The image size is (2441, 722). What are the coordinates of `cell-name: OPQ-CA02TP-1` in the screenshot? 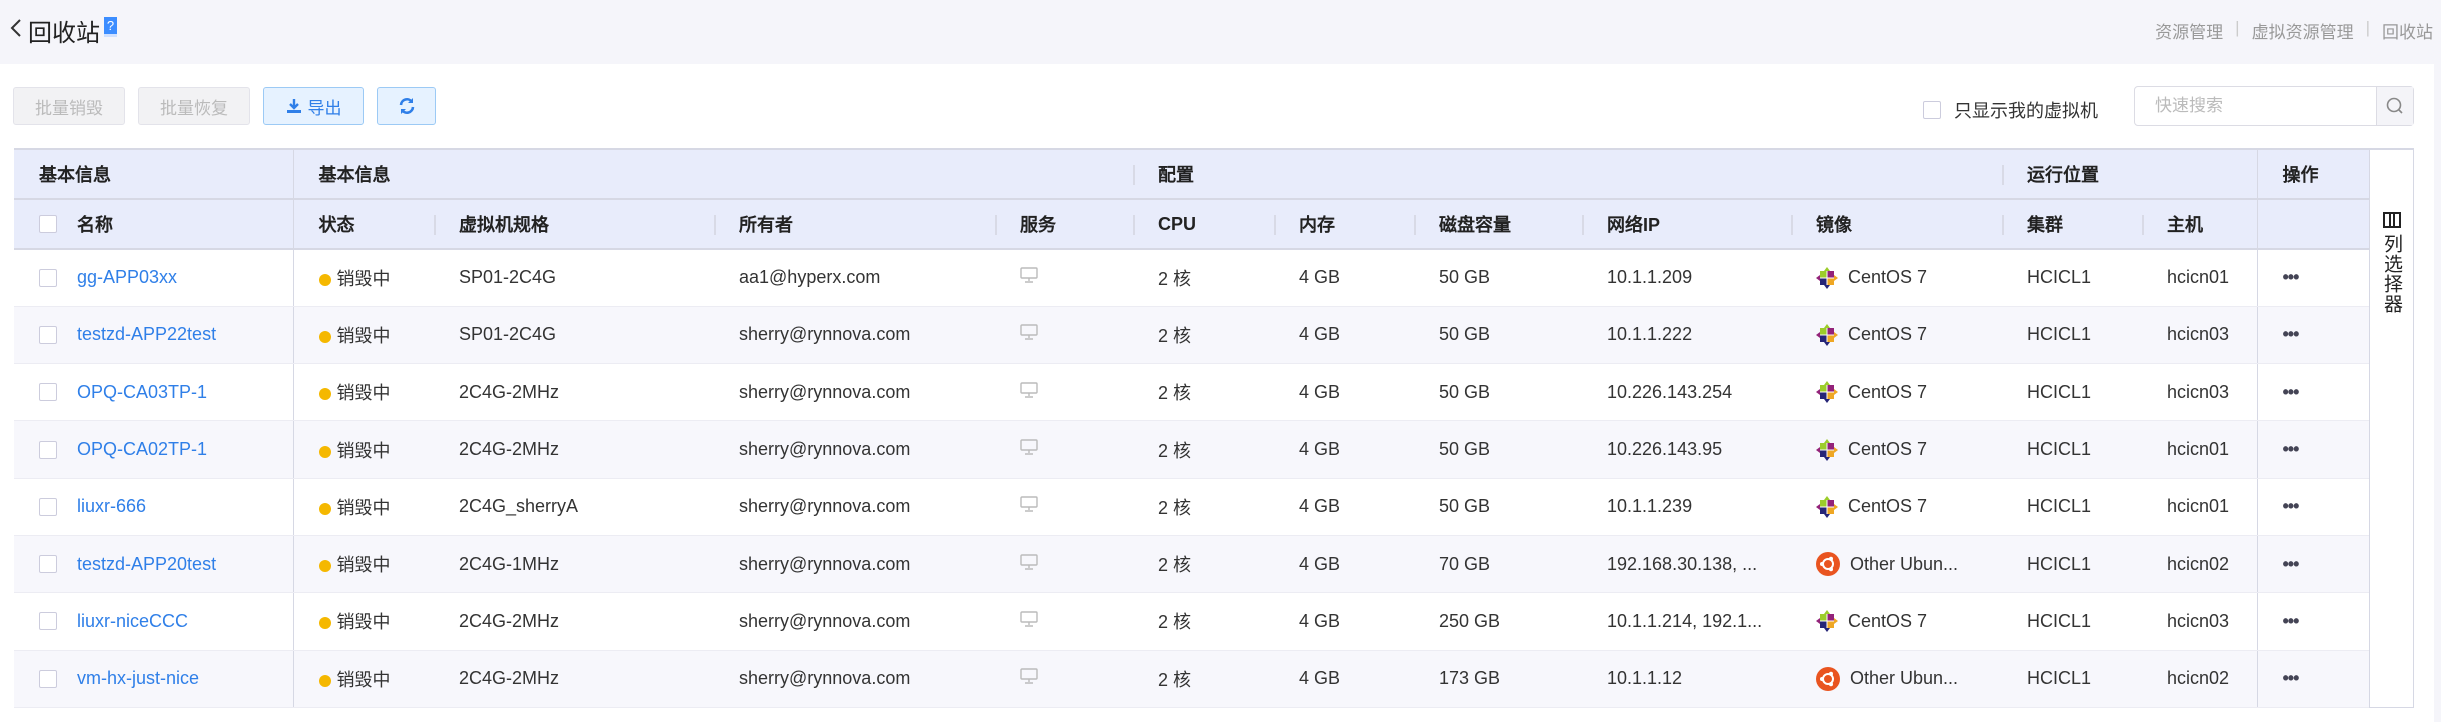 It's located at (154, 449).